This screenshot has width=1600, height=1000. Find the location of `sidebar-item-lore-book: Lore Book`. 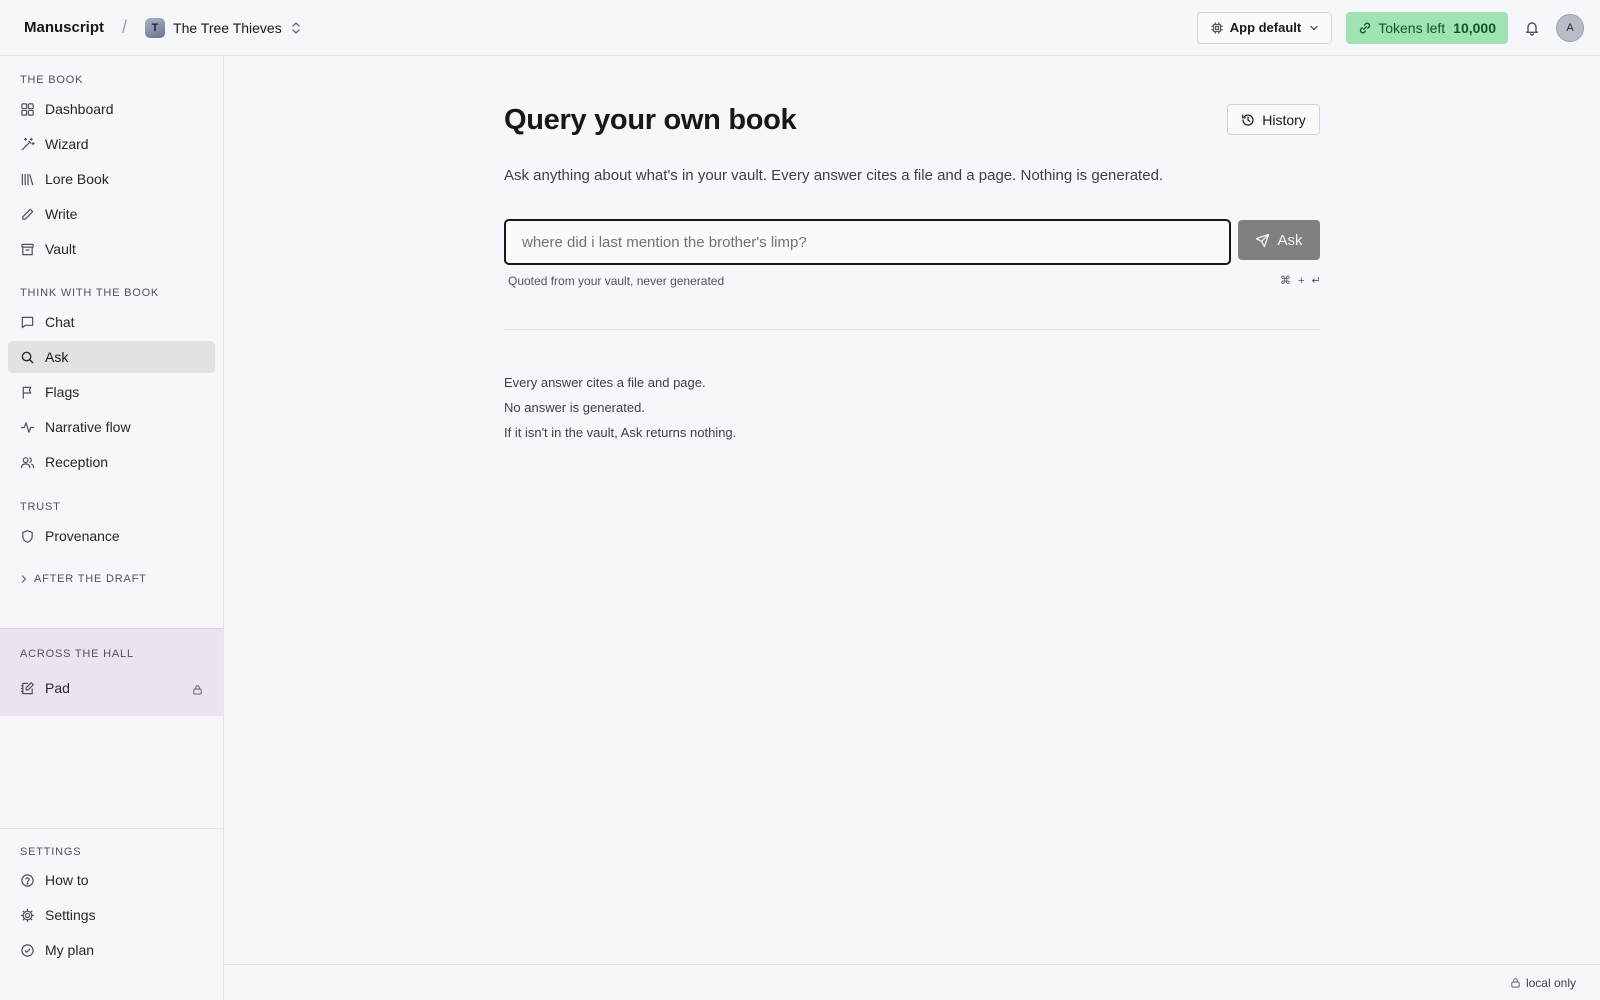

sidebar-item-lore-book: Lore Book is located at coordinates (111, 179).